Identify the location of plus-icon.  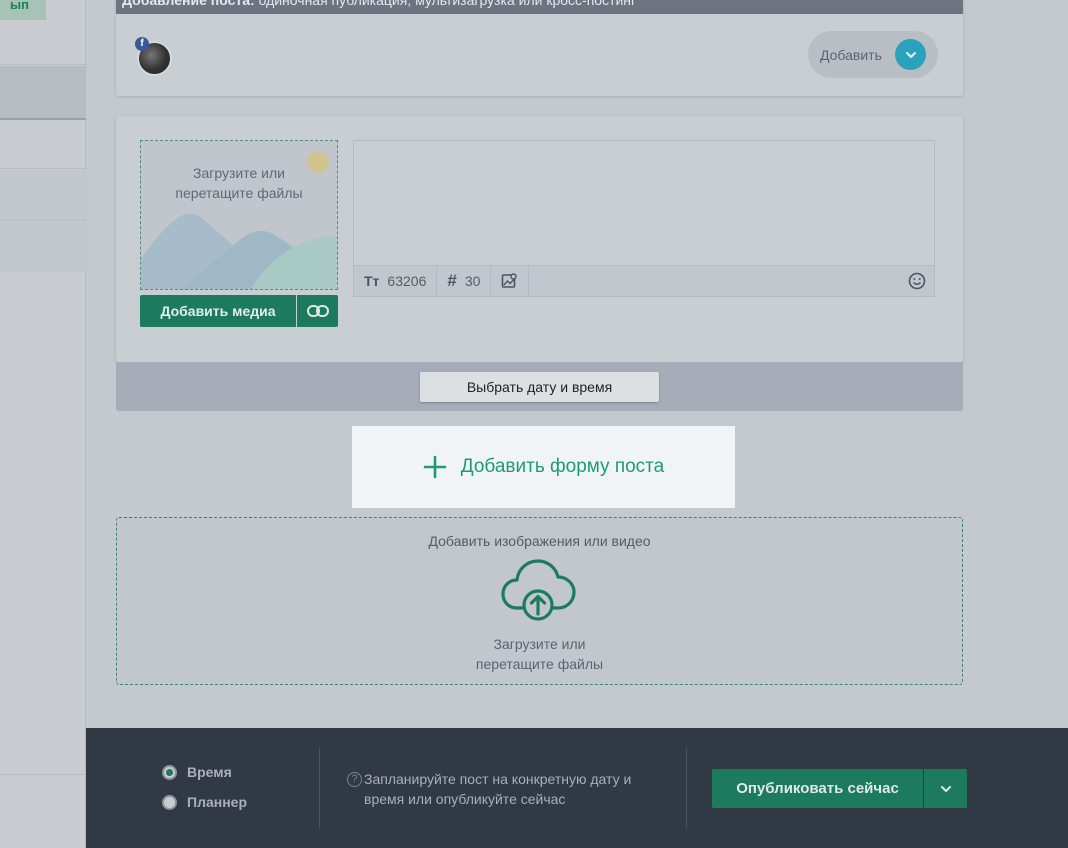
(435, 467).